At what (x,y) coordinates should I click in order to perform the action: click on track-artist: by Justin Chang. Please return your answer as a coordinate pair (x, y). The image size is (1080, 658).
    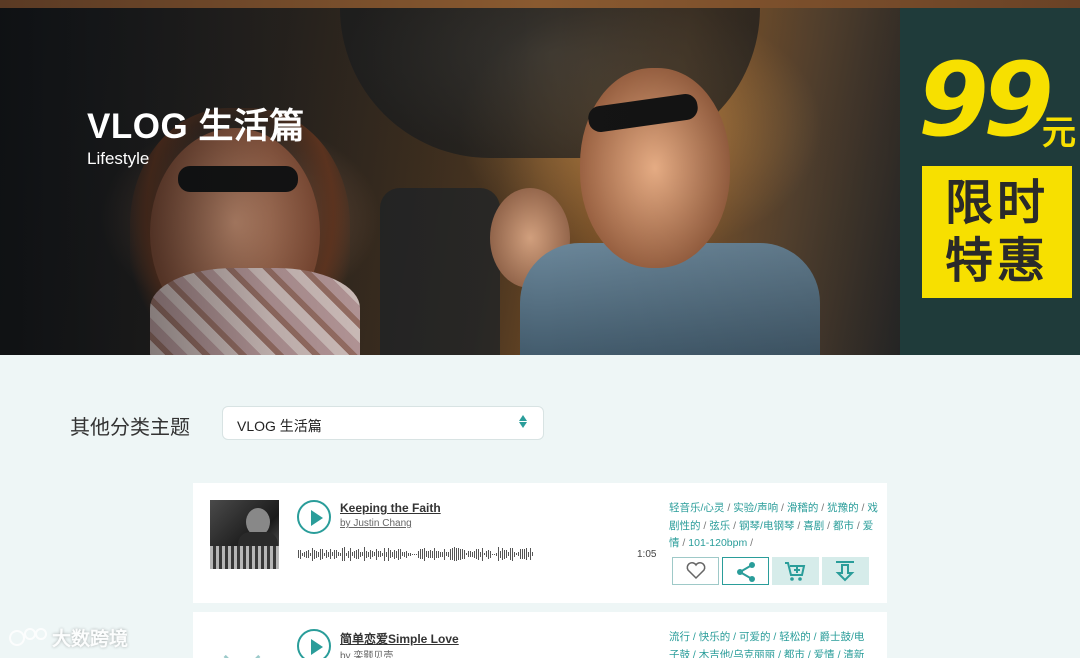
    Looking at the image, I should click on (376, 523).